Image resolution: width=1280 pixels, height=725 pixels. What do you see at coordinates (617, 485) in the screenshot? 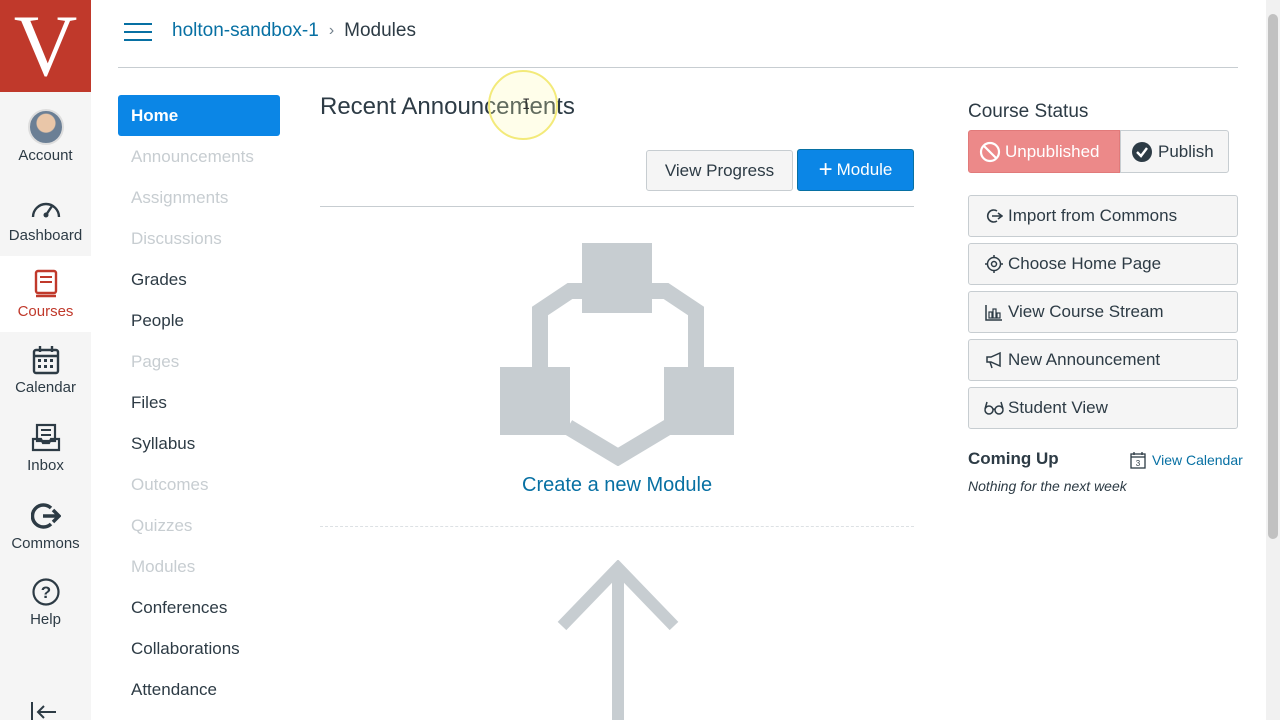
I see `create-module-link: Create a new Module` at bounding box center [617, 485].